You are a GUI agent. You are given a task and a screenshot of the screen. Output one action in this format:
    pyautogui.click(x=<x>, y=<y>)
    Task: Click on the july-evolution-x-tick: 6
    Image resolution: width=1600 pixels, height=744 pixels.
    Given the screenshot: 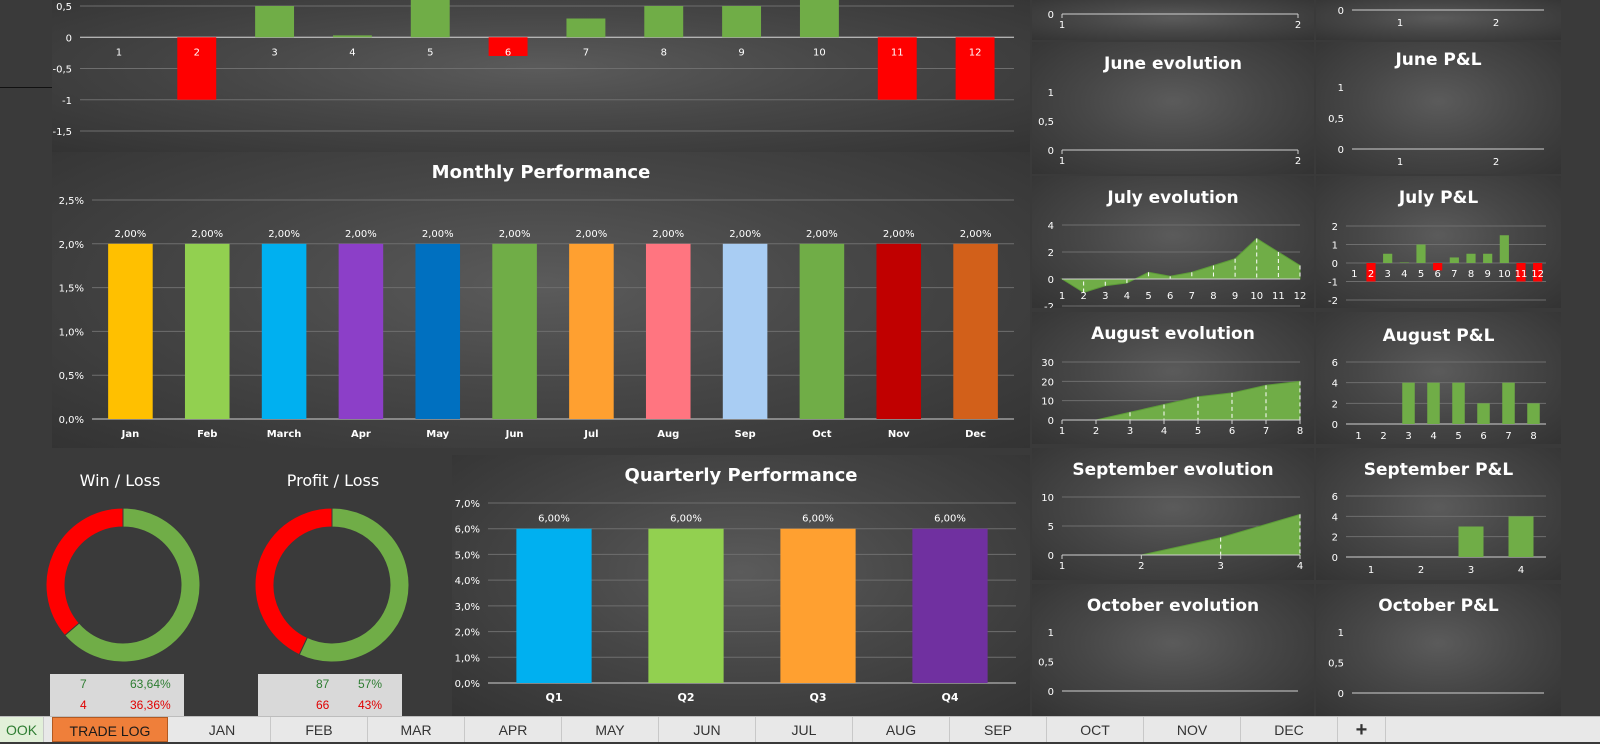 What is the action you would take?
    pyautogui.click(x=1170, y=296)
    